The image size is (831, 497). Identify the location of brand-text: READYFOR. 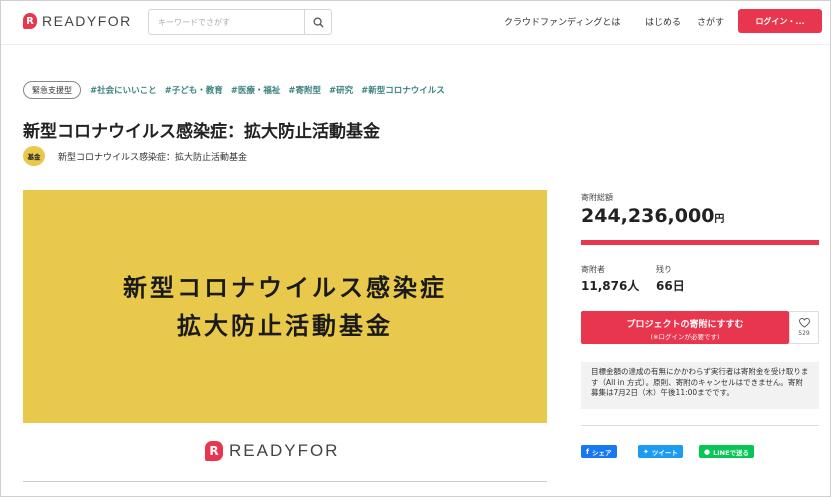
(284, 450).